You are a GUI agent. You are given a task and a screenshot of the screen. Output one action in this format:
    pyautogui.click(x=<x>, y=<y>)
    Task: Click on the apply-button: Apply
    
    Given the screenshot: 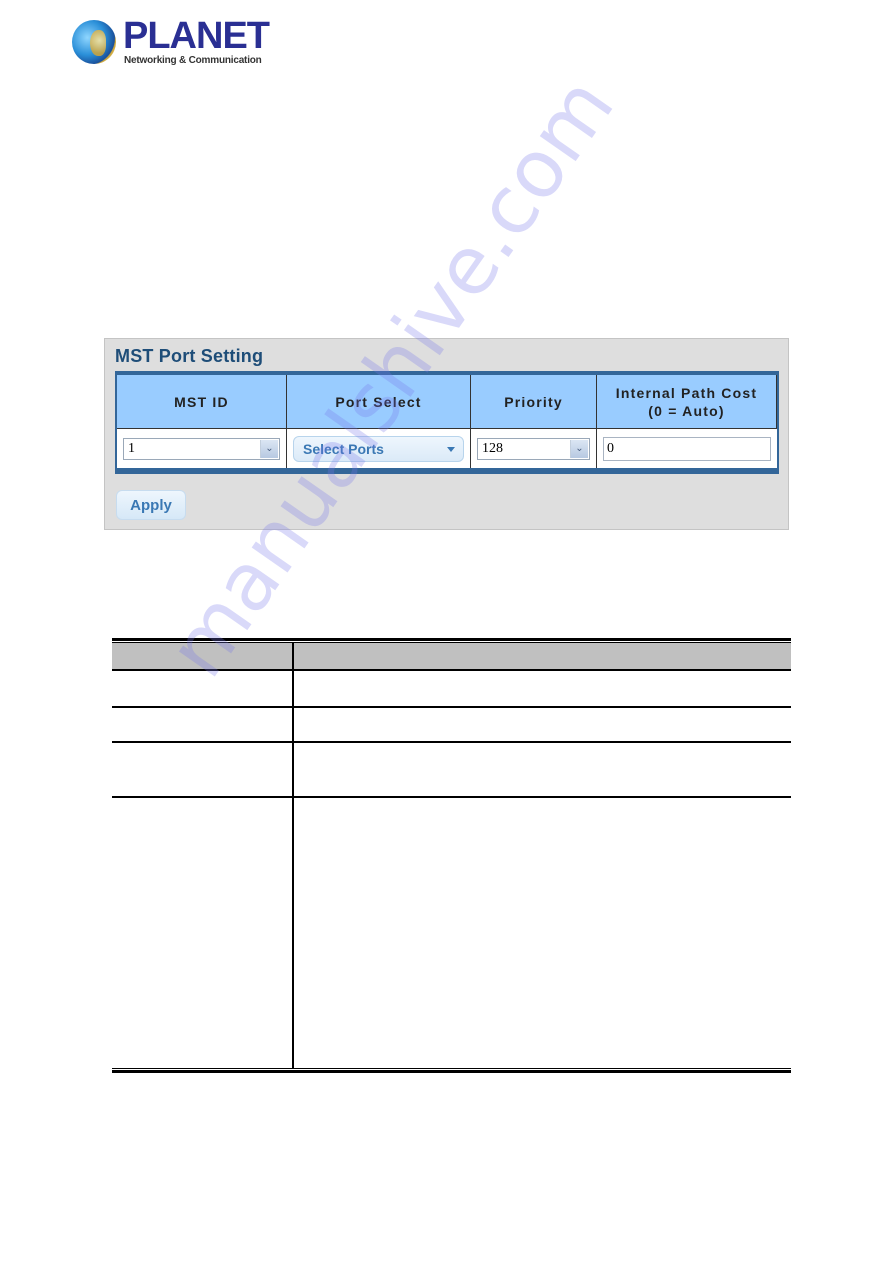 What is the action you would take?
    pyautogui.click(x=151, y=505)
    